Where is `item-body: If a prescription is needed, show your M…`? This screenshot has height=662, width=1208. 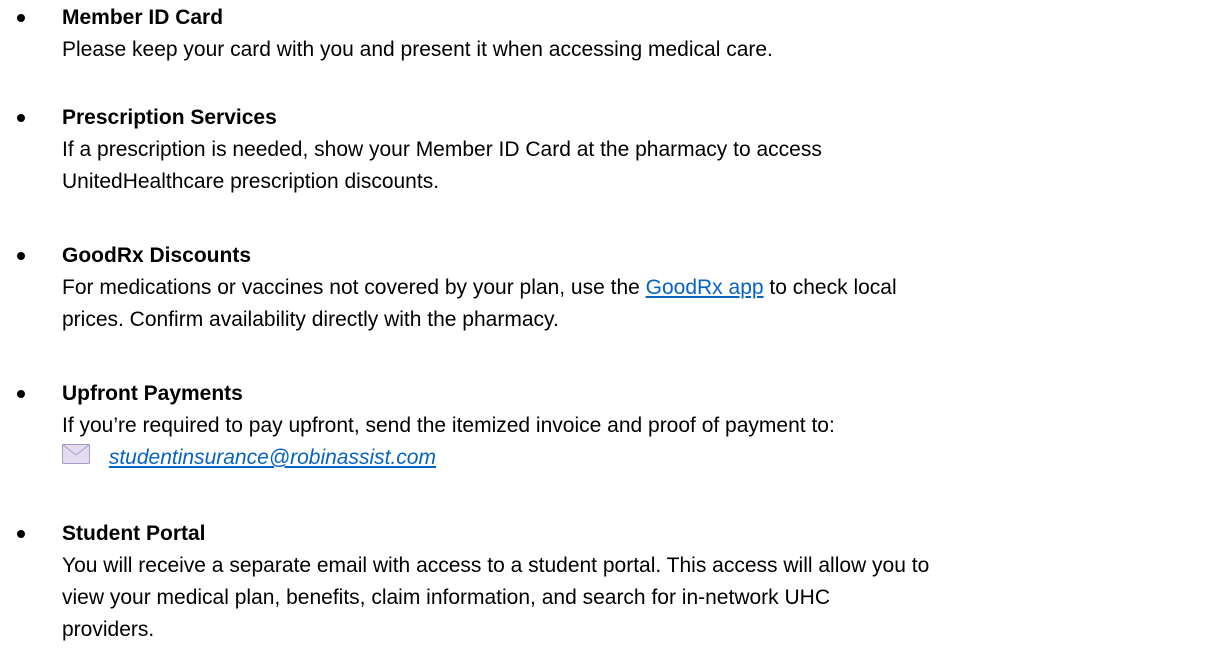
item-body: If a prescription is needed, show your M… is located at coordinates (632, 166).